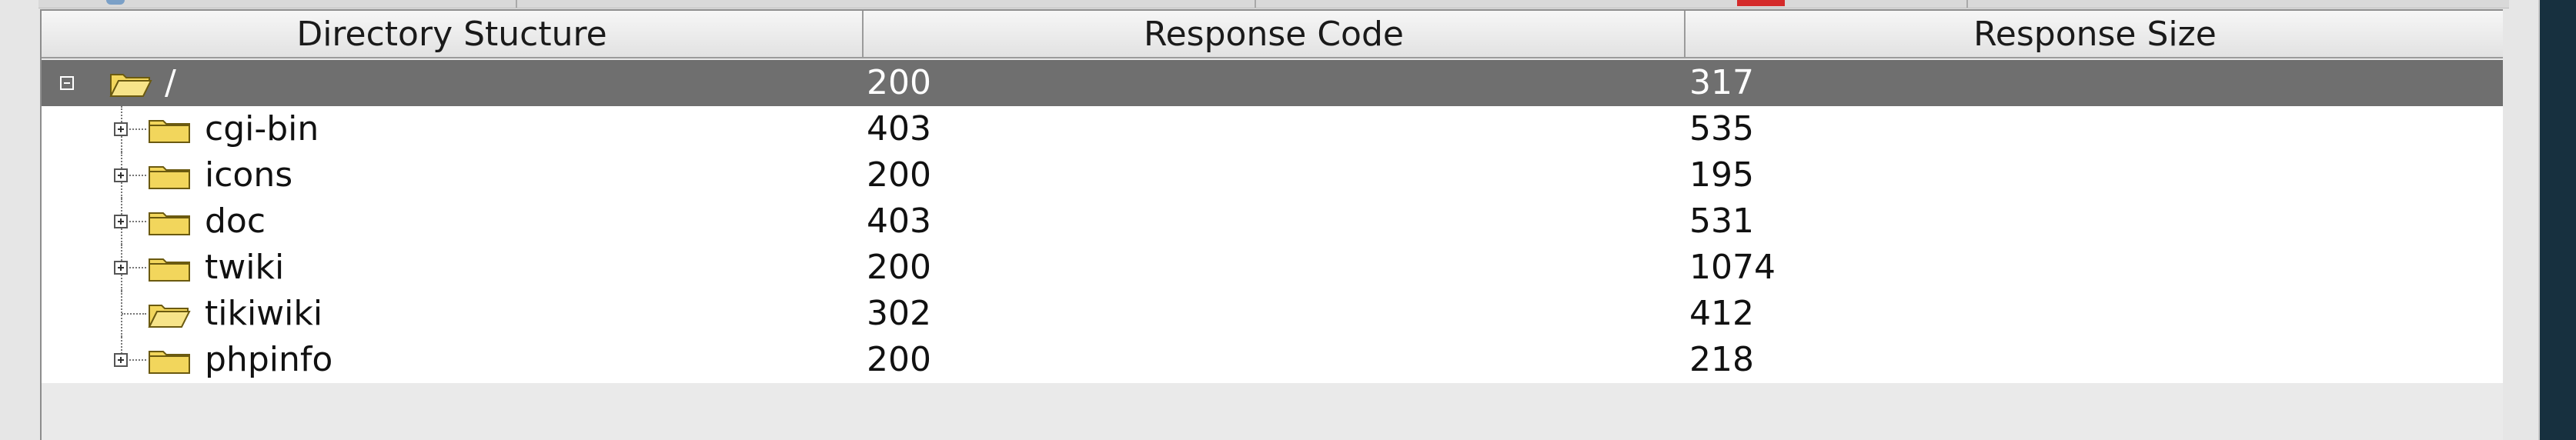  Describe the element at coordinates (67, 83) in the screenshot. I see `collapse-icon` at that location.